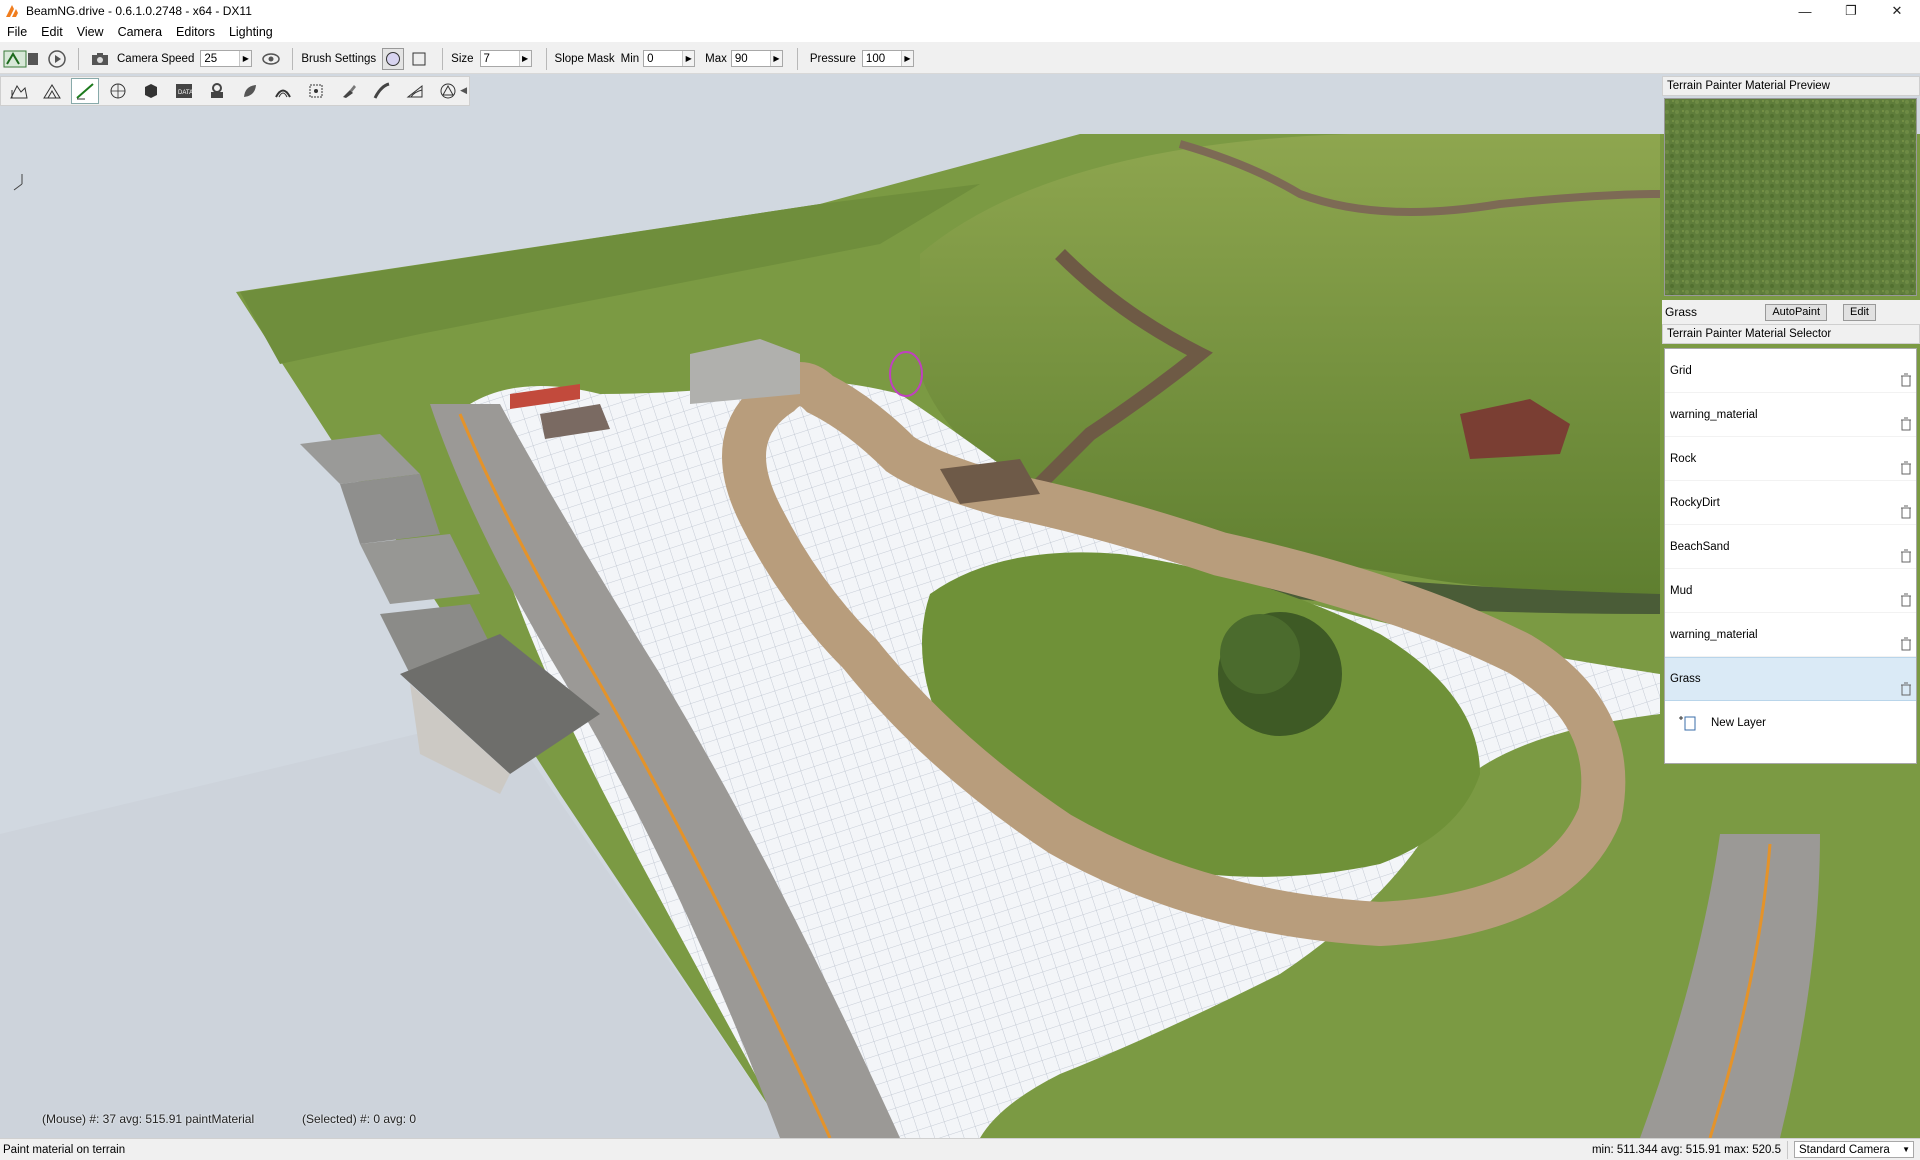 This screenshot has height=1160, width=1920. What do you see at coordinates (1790, 591) in the screenshot?
I see `material-item-mud: Mud` at bounding box center [1790, 591].